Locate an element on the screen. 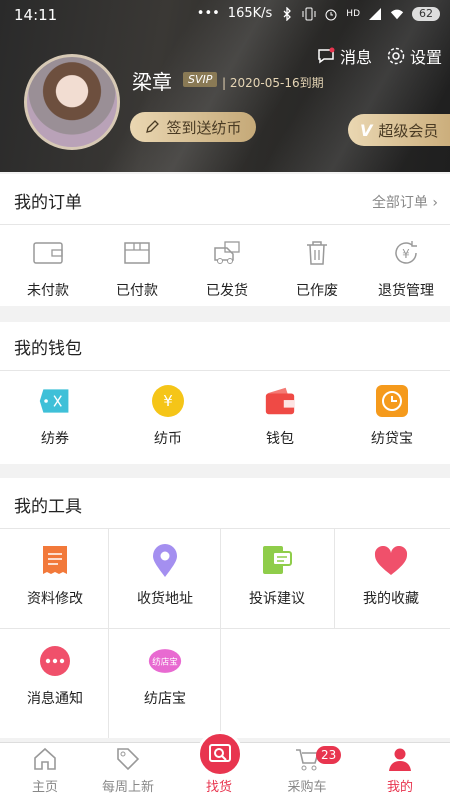  tool-feedback-label: 投诉建议 is located at coordinates (277, 599).